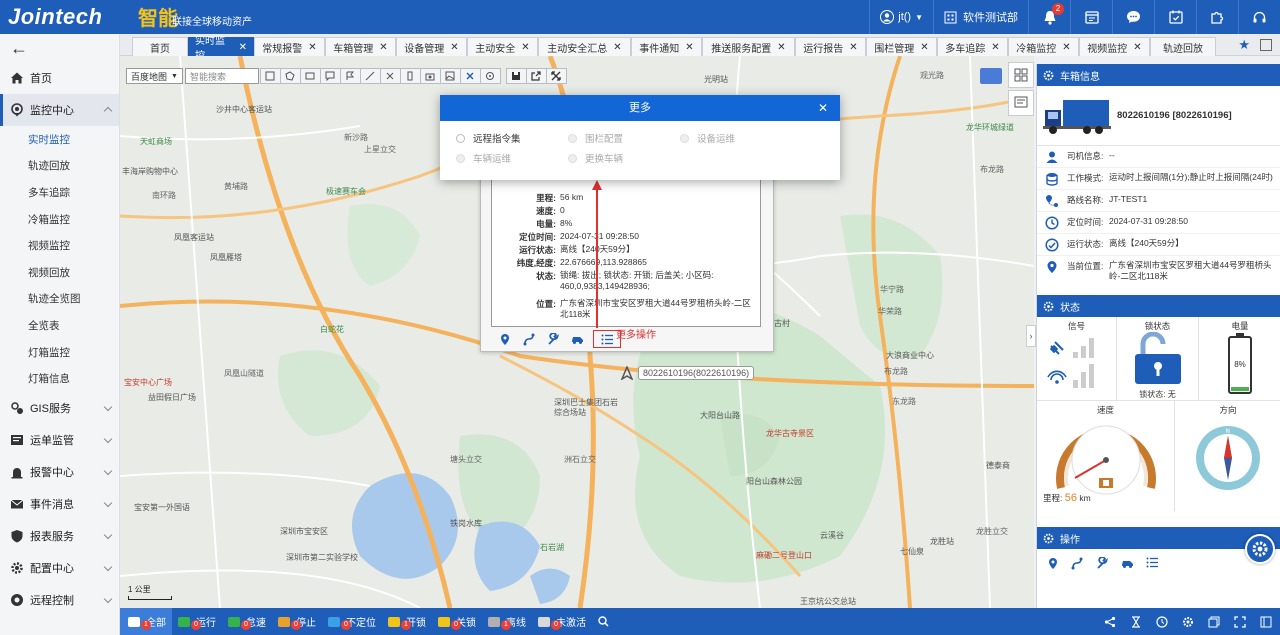 This screenshot has width=1280, height=635. I want to click on tab-track-playback: 轨迹回放, so click(1183, 46).